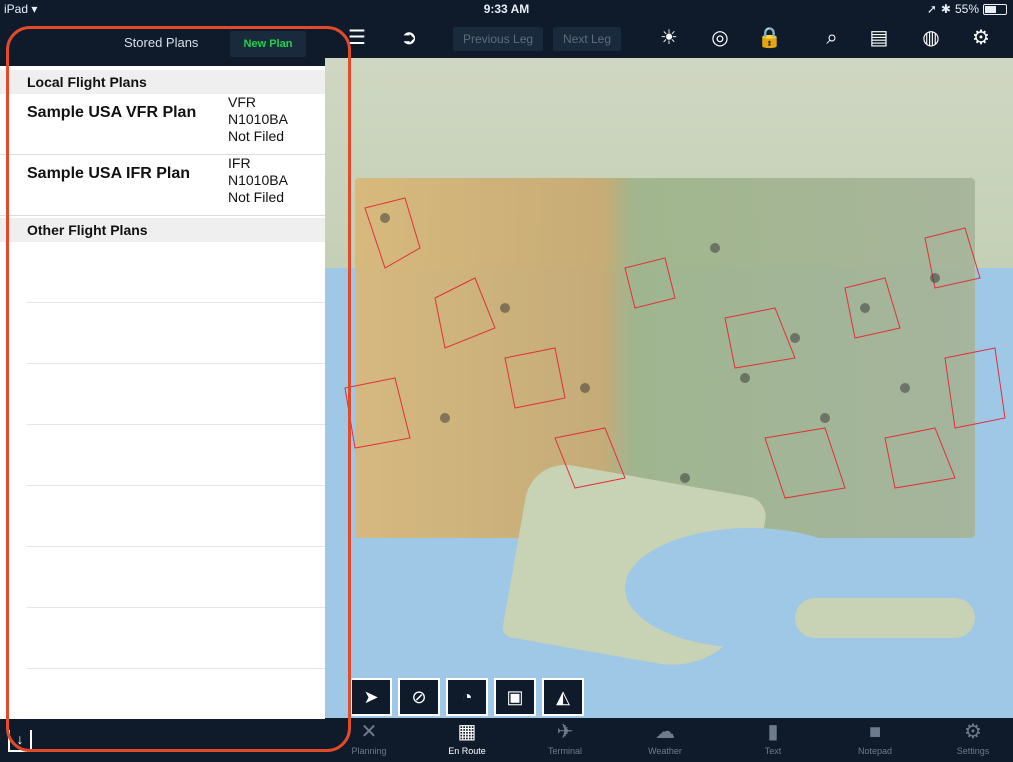 The width and height of the screenshot is (1013, 762). What do you see at coordinates (409, 38) in the screenshot?
I see `route-icon: ➲` at bounding box center [409, 38].